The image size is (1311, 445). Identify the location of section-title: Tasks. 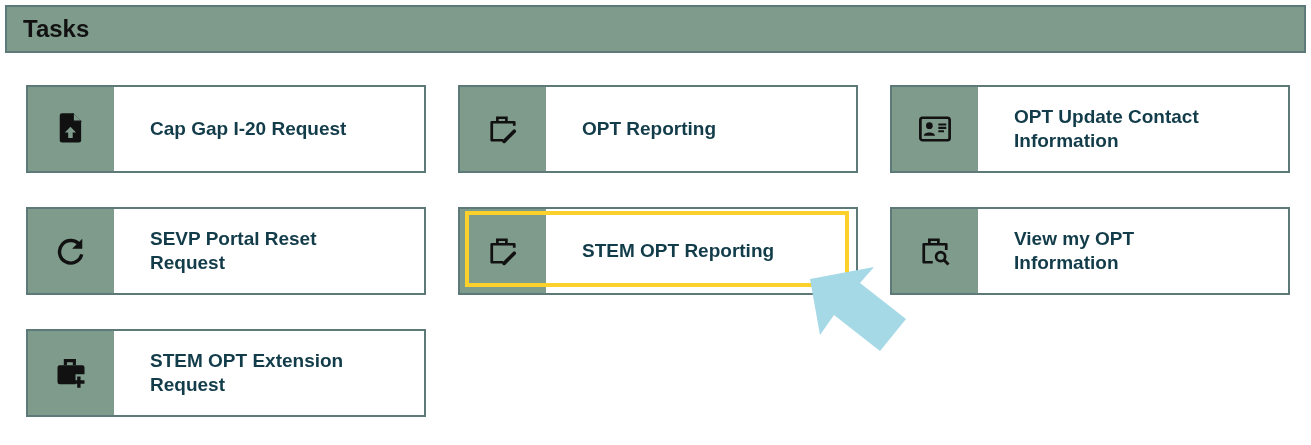
(56, 29).